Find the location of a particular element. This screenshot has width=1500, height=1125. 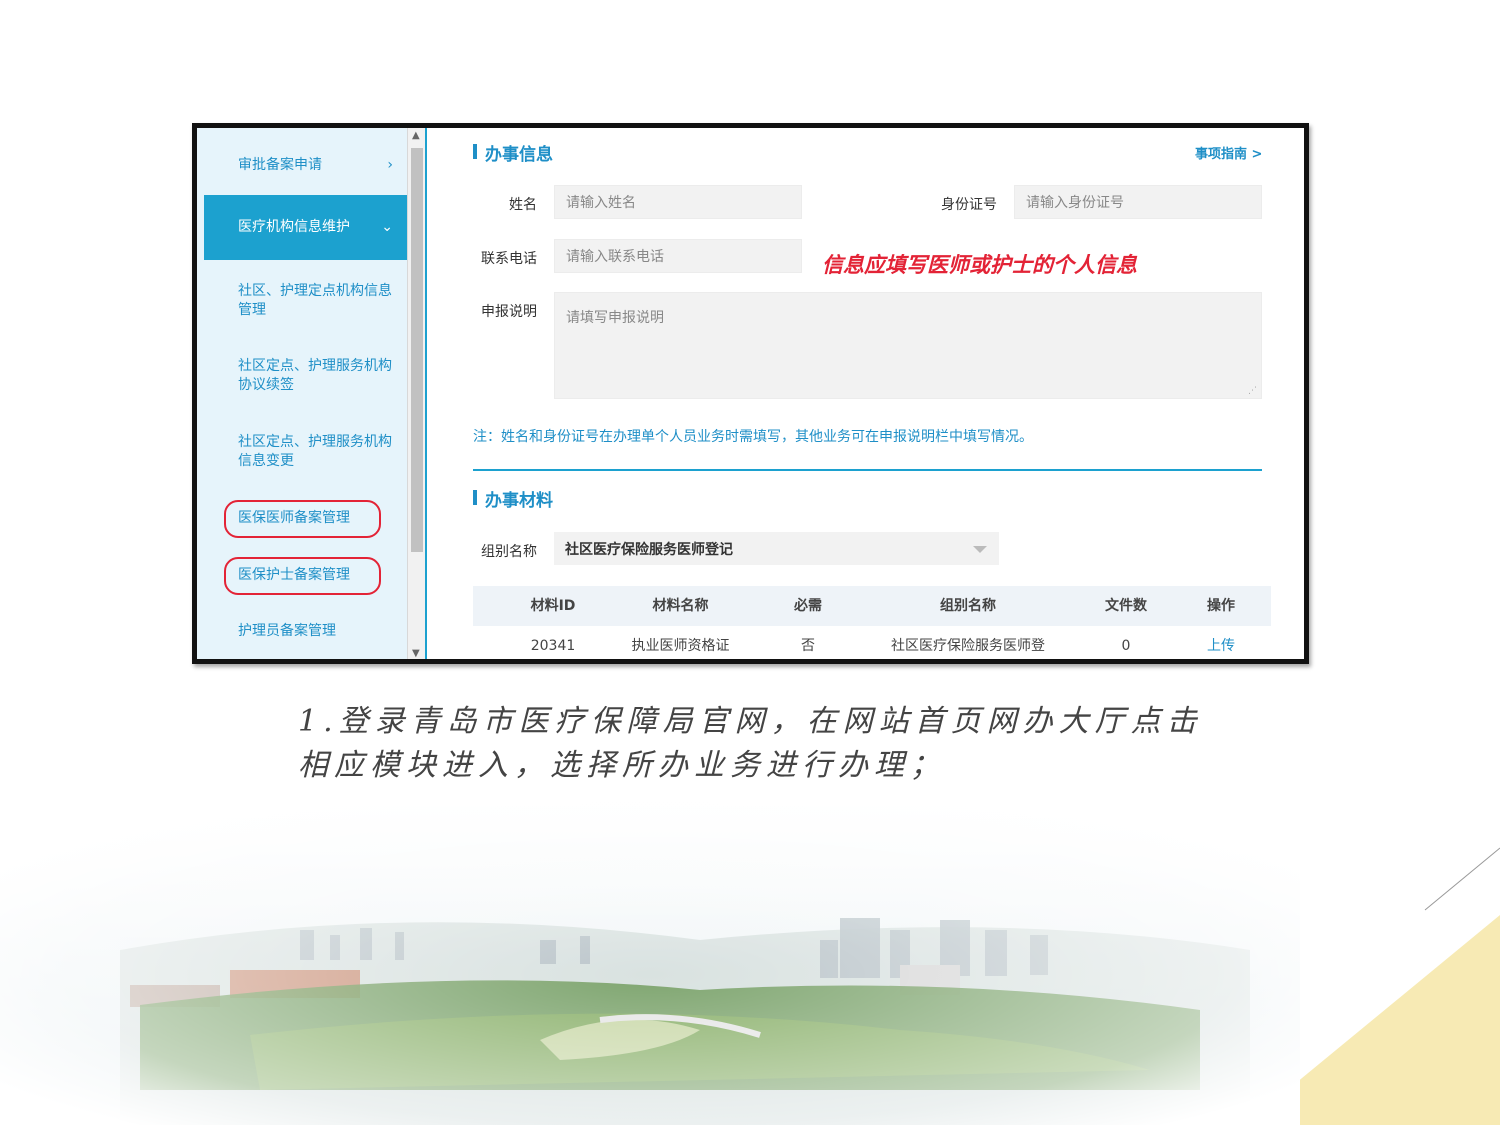

chevron-right-icon: › is located at coordinates (390, 165).